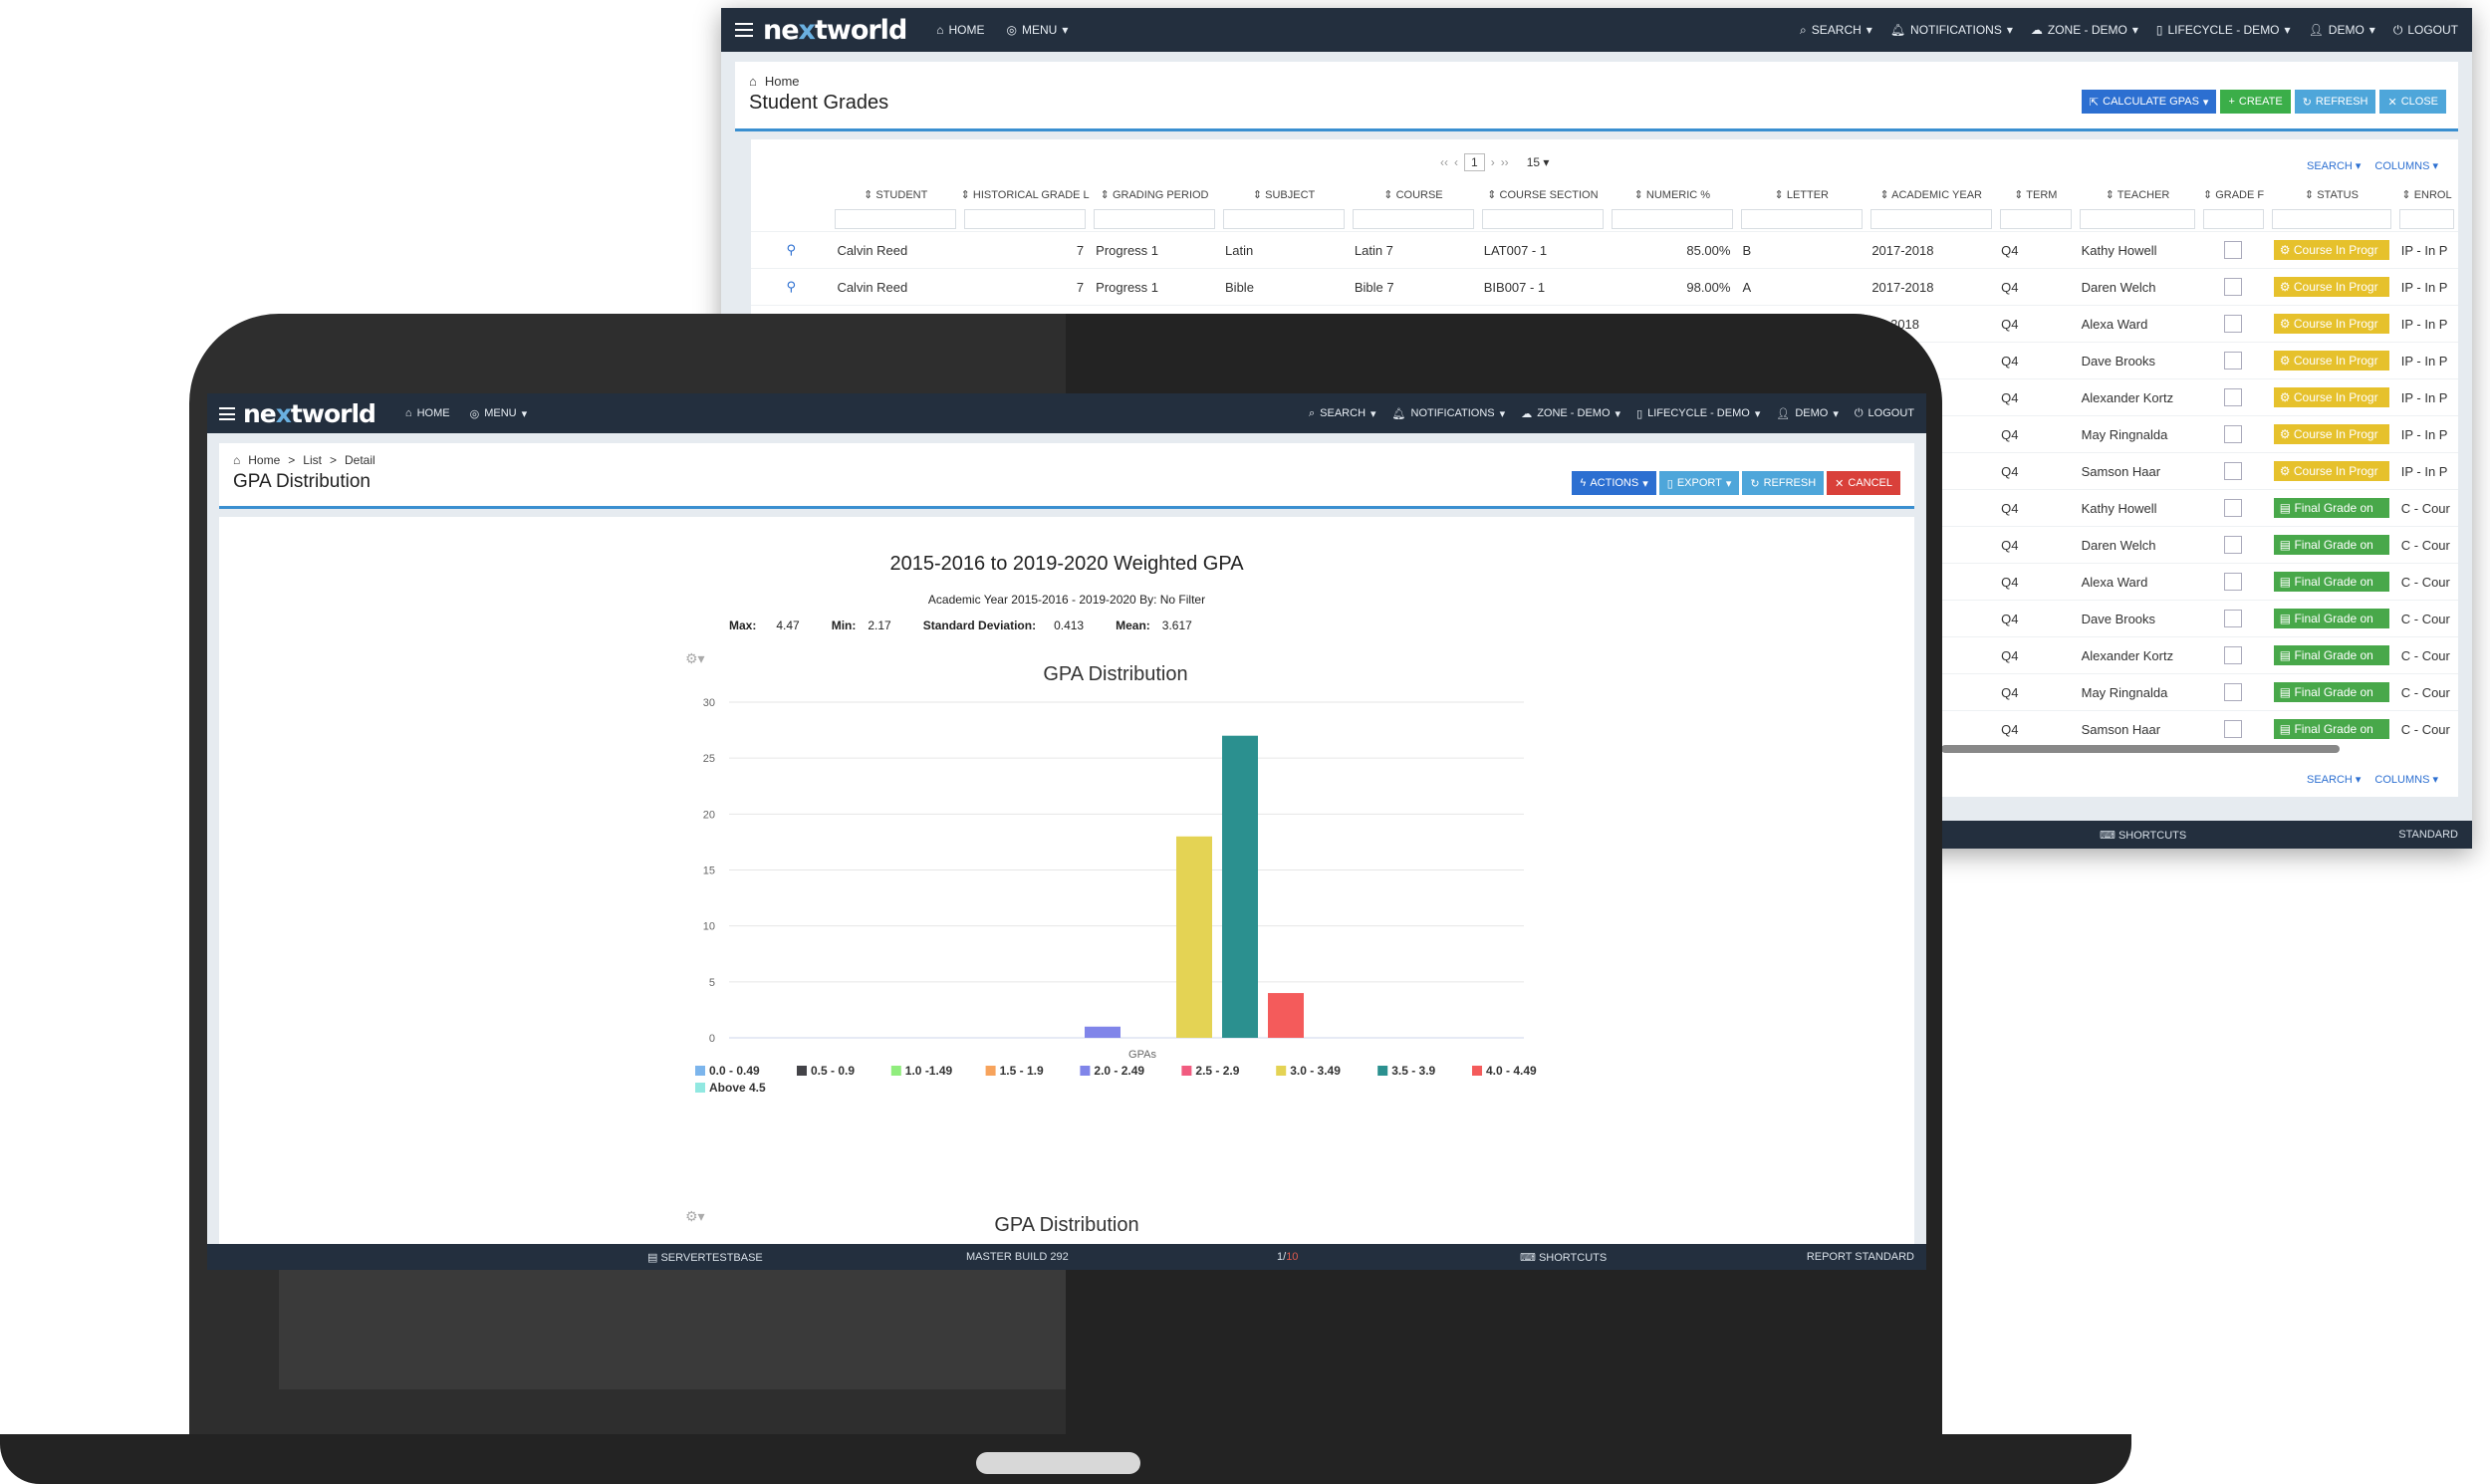 The image size is (2490, 1484). What do you see at coordinates (1505, 162) in the screenshot?
I see `last-page-icon: ››` at bounding box center [1505, 162].